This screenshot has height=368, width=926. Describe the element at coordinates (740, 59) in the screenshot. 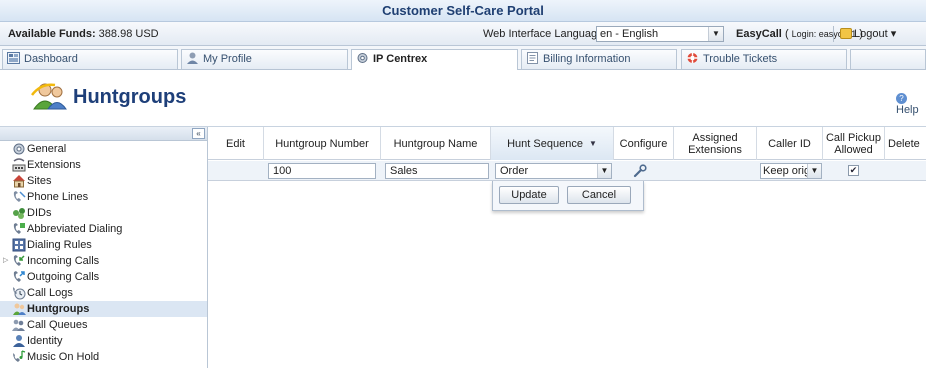

I see `tab-label: Trouble Tickets` at that location.